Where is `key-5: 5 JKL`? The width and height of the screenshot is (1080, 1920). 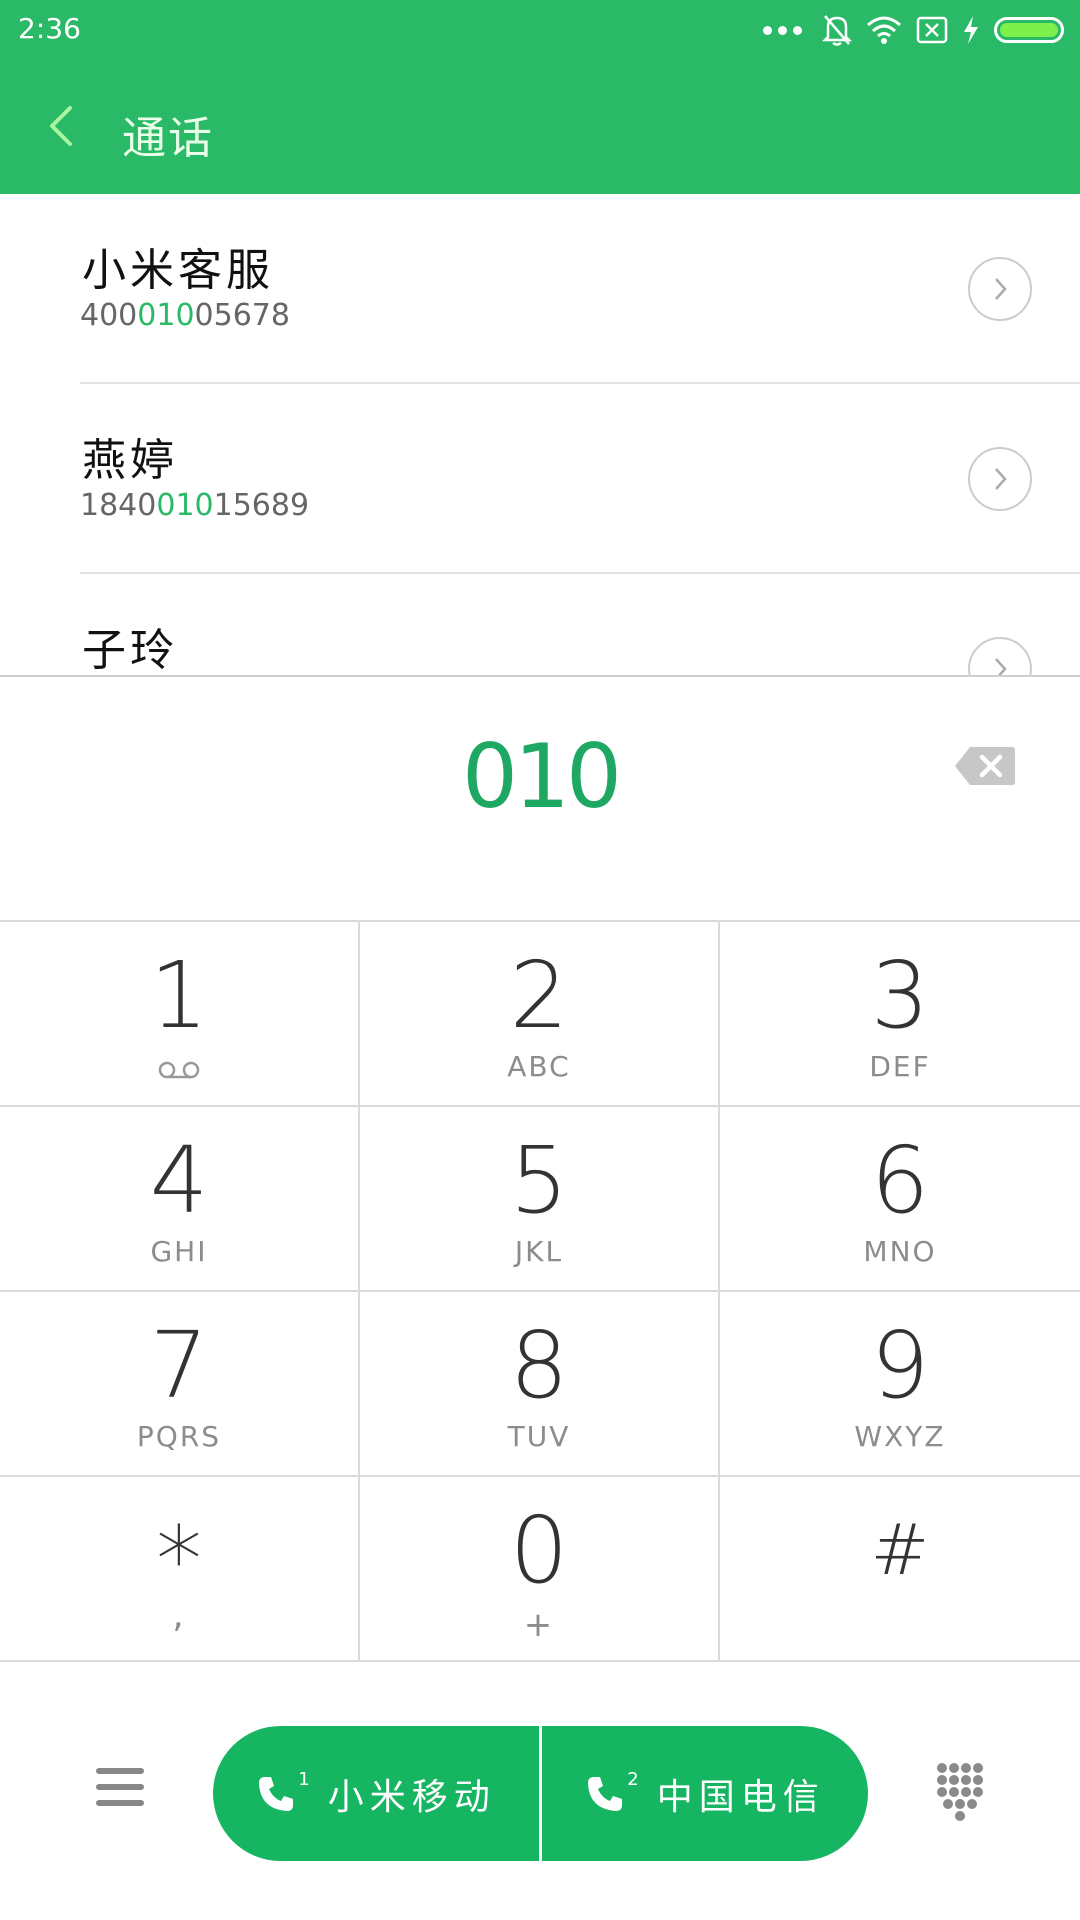 key-5: 5 JKL is located at coordinates (540, 1199).